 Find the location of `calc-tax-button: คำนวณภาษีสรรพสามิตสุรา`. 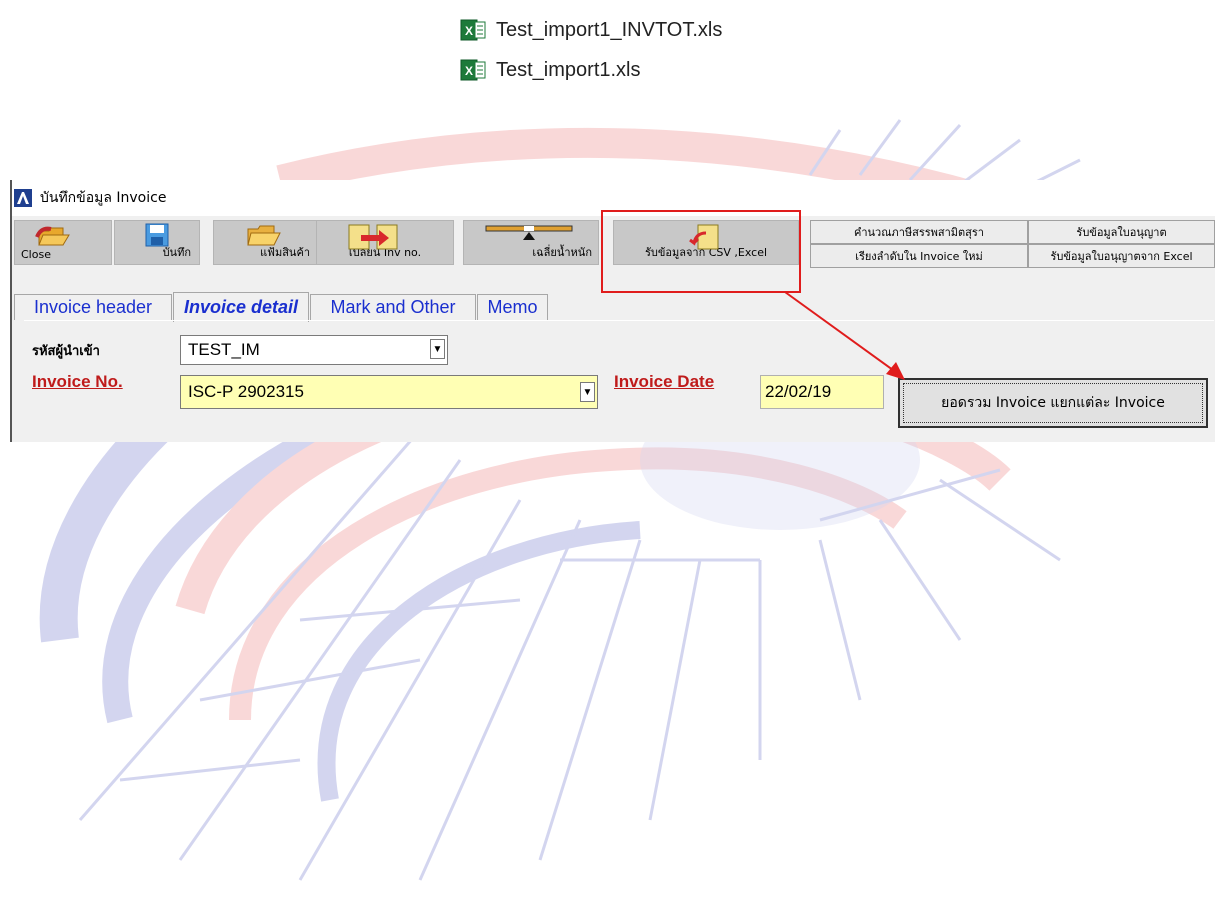

calc-tax-button: คำนวณภาษีสรรพสามิตสุรา is located at coordinates (919, 232).